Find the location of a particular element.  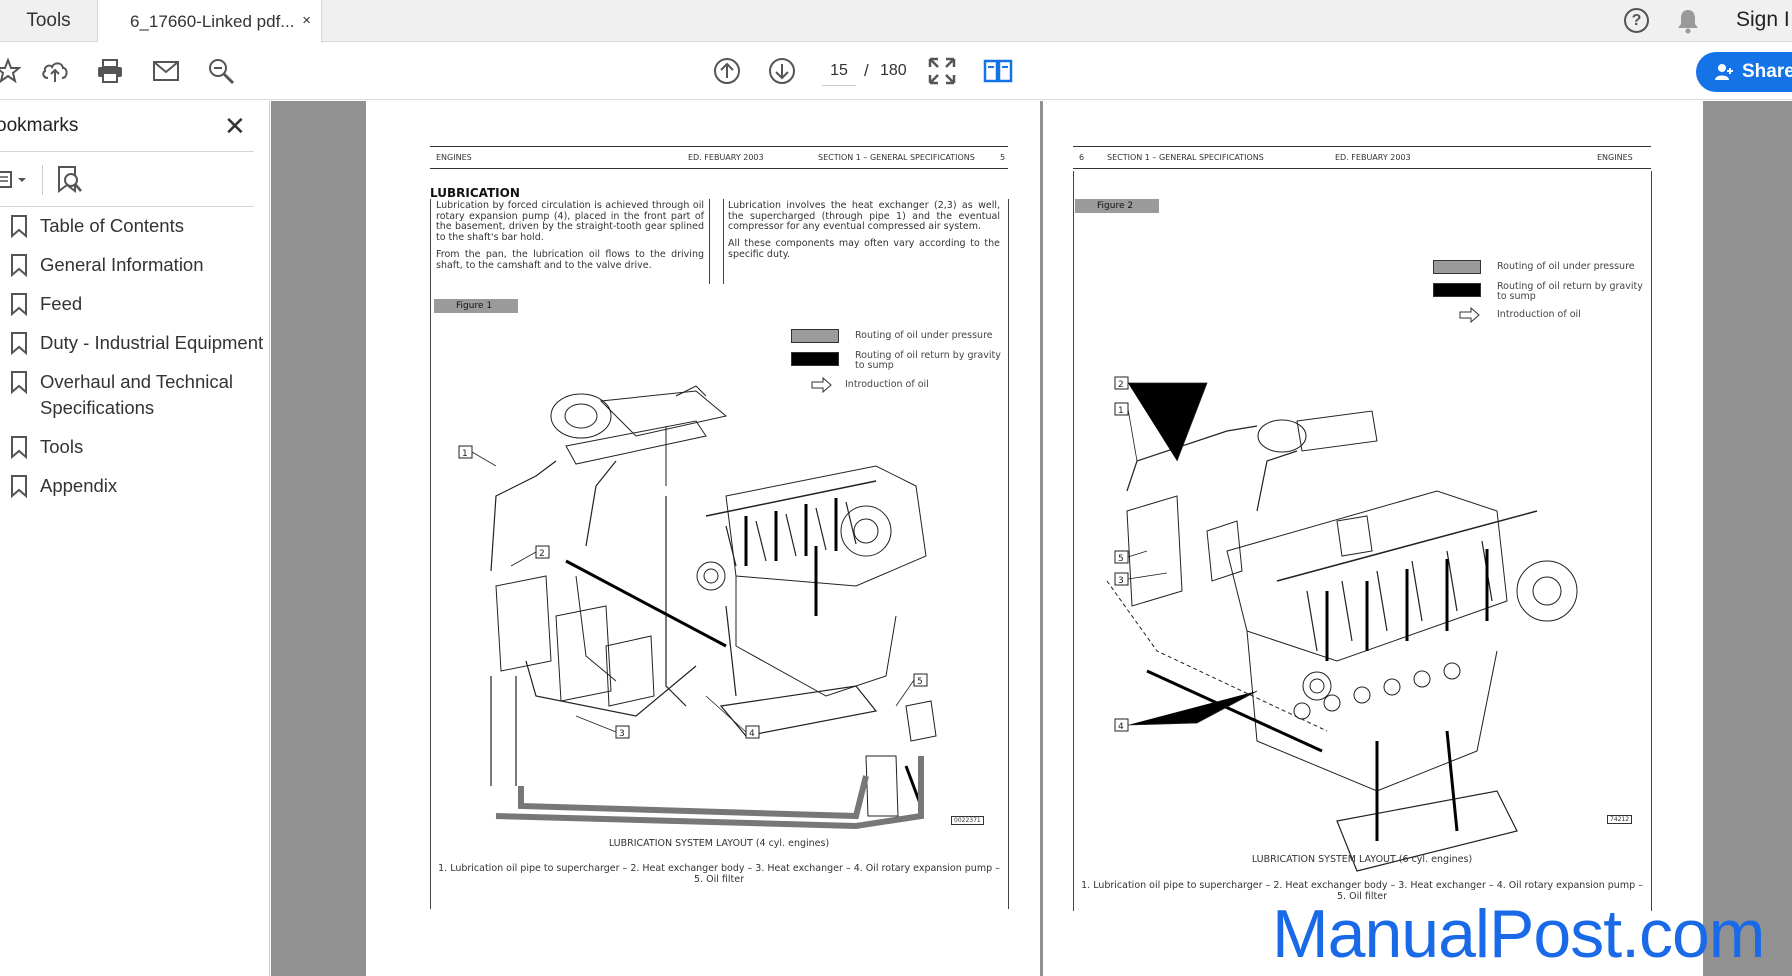

print-icon is located at coordinates (110, 71).